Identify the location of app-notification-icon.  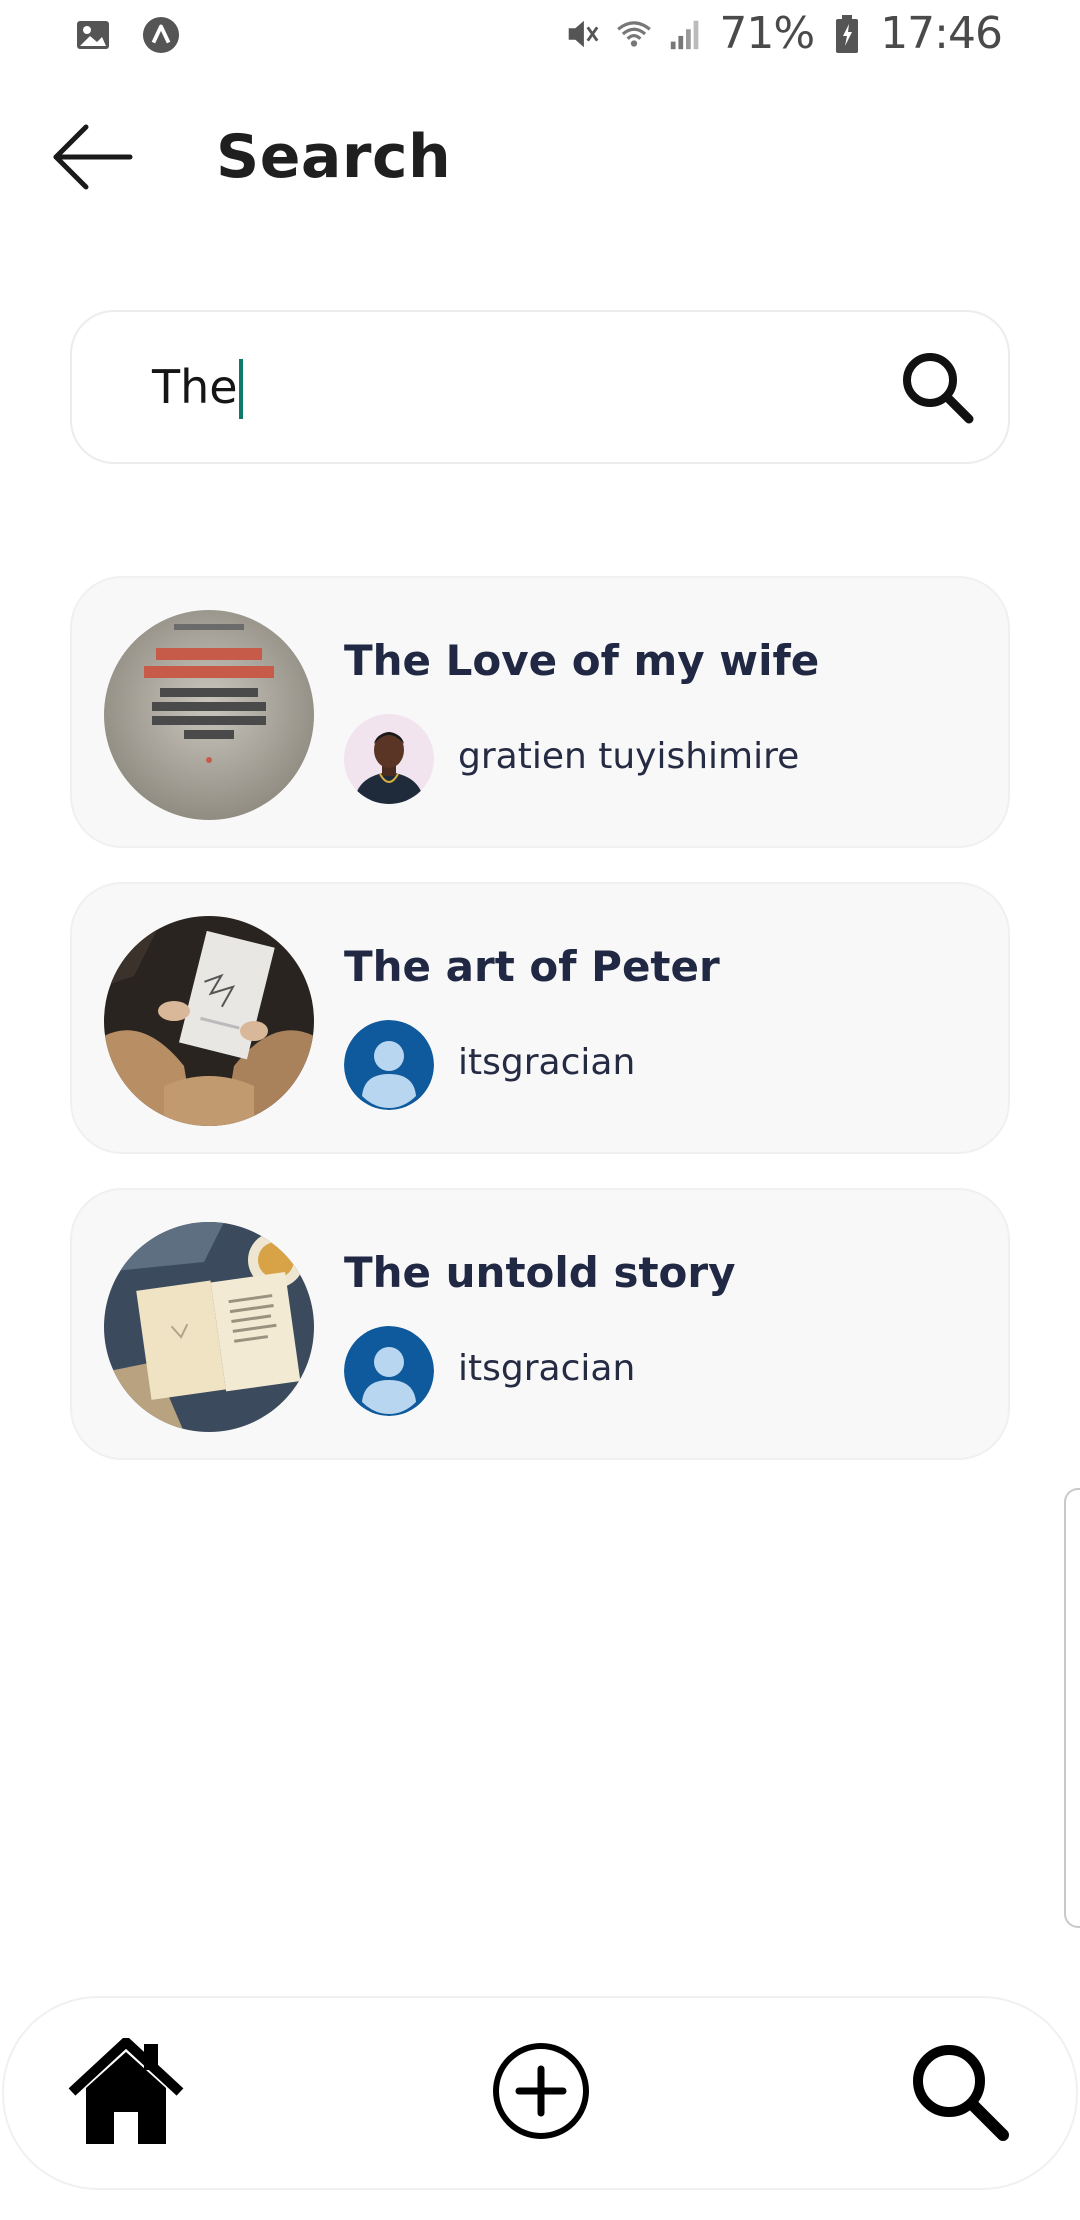
(161, 35).